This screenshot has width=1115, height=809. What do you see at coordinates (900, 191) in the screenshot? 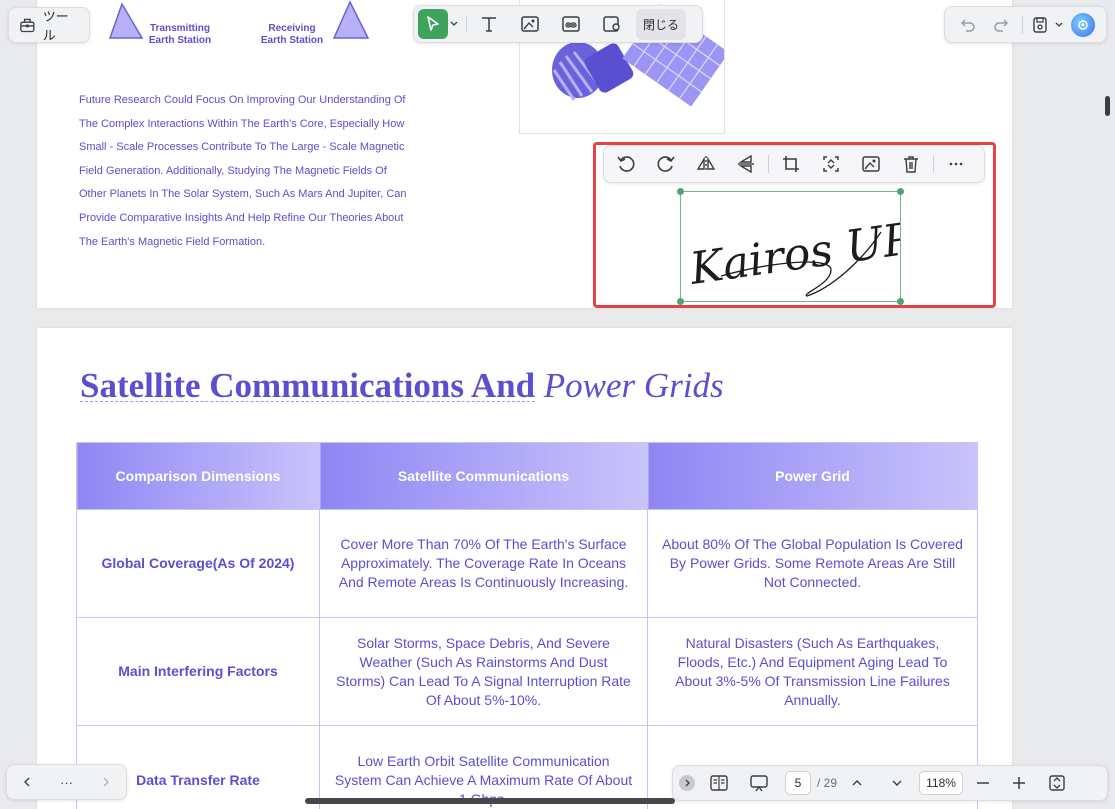
I see `resize-handle-top-right` at bounding box center [900, 191].